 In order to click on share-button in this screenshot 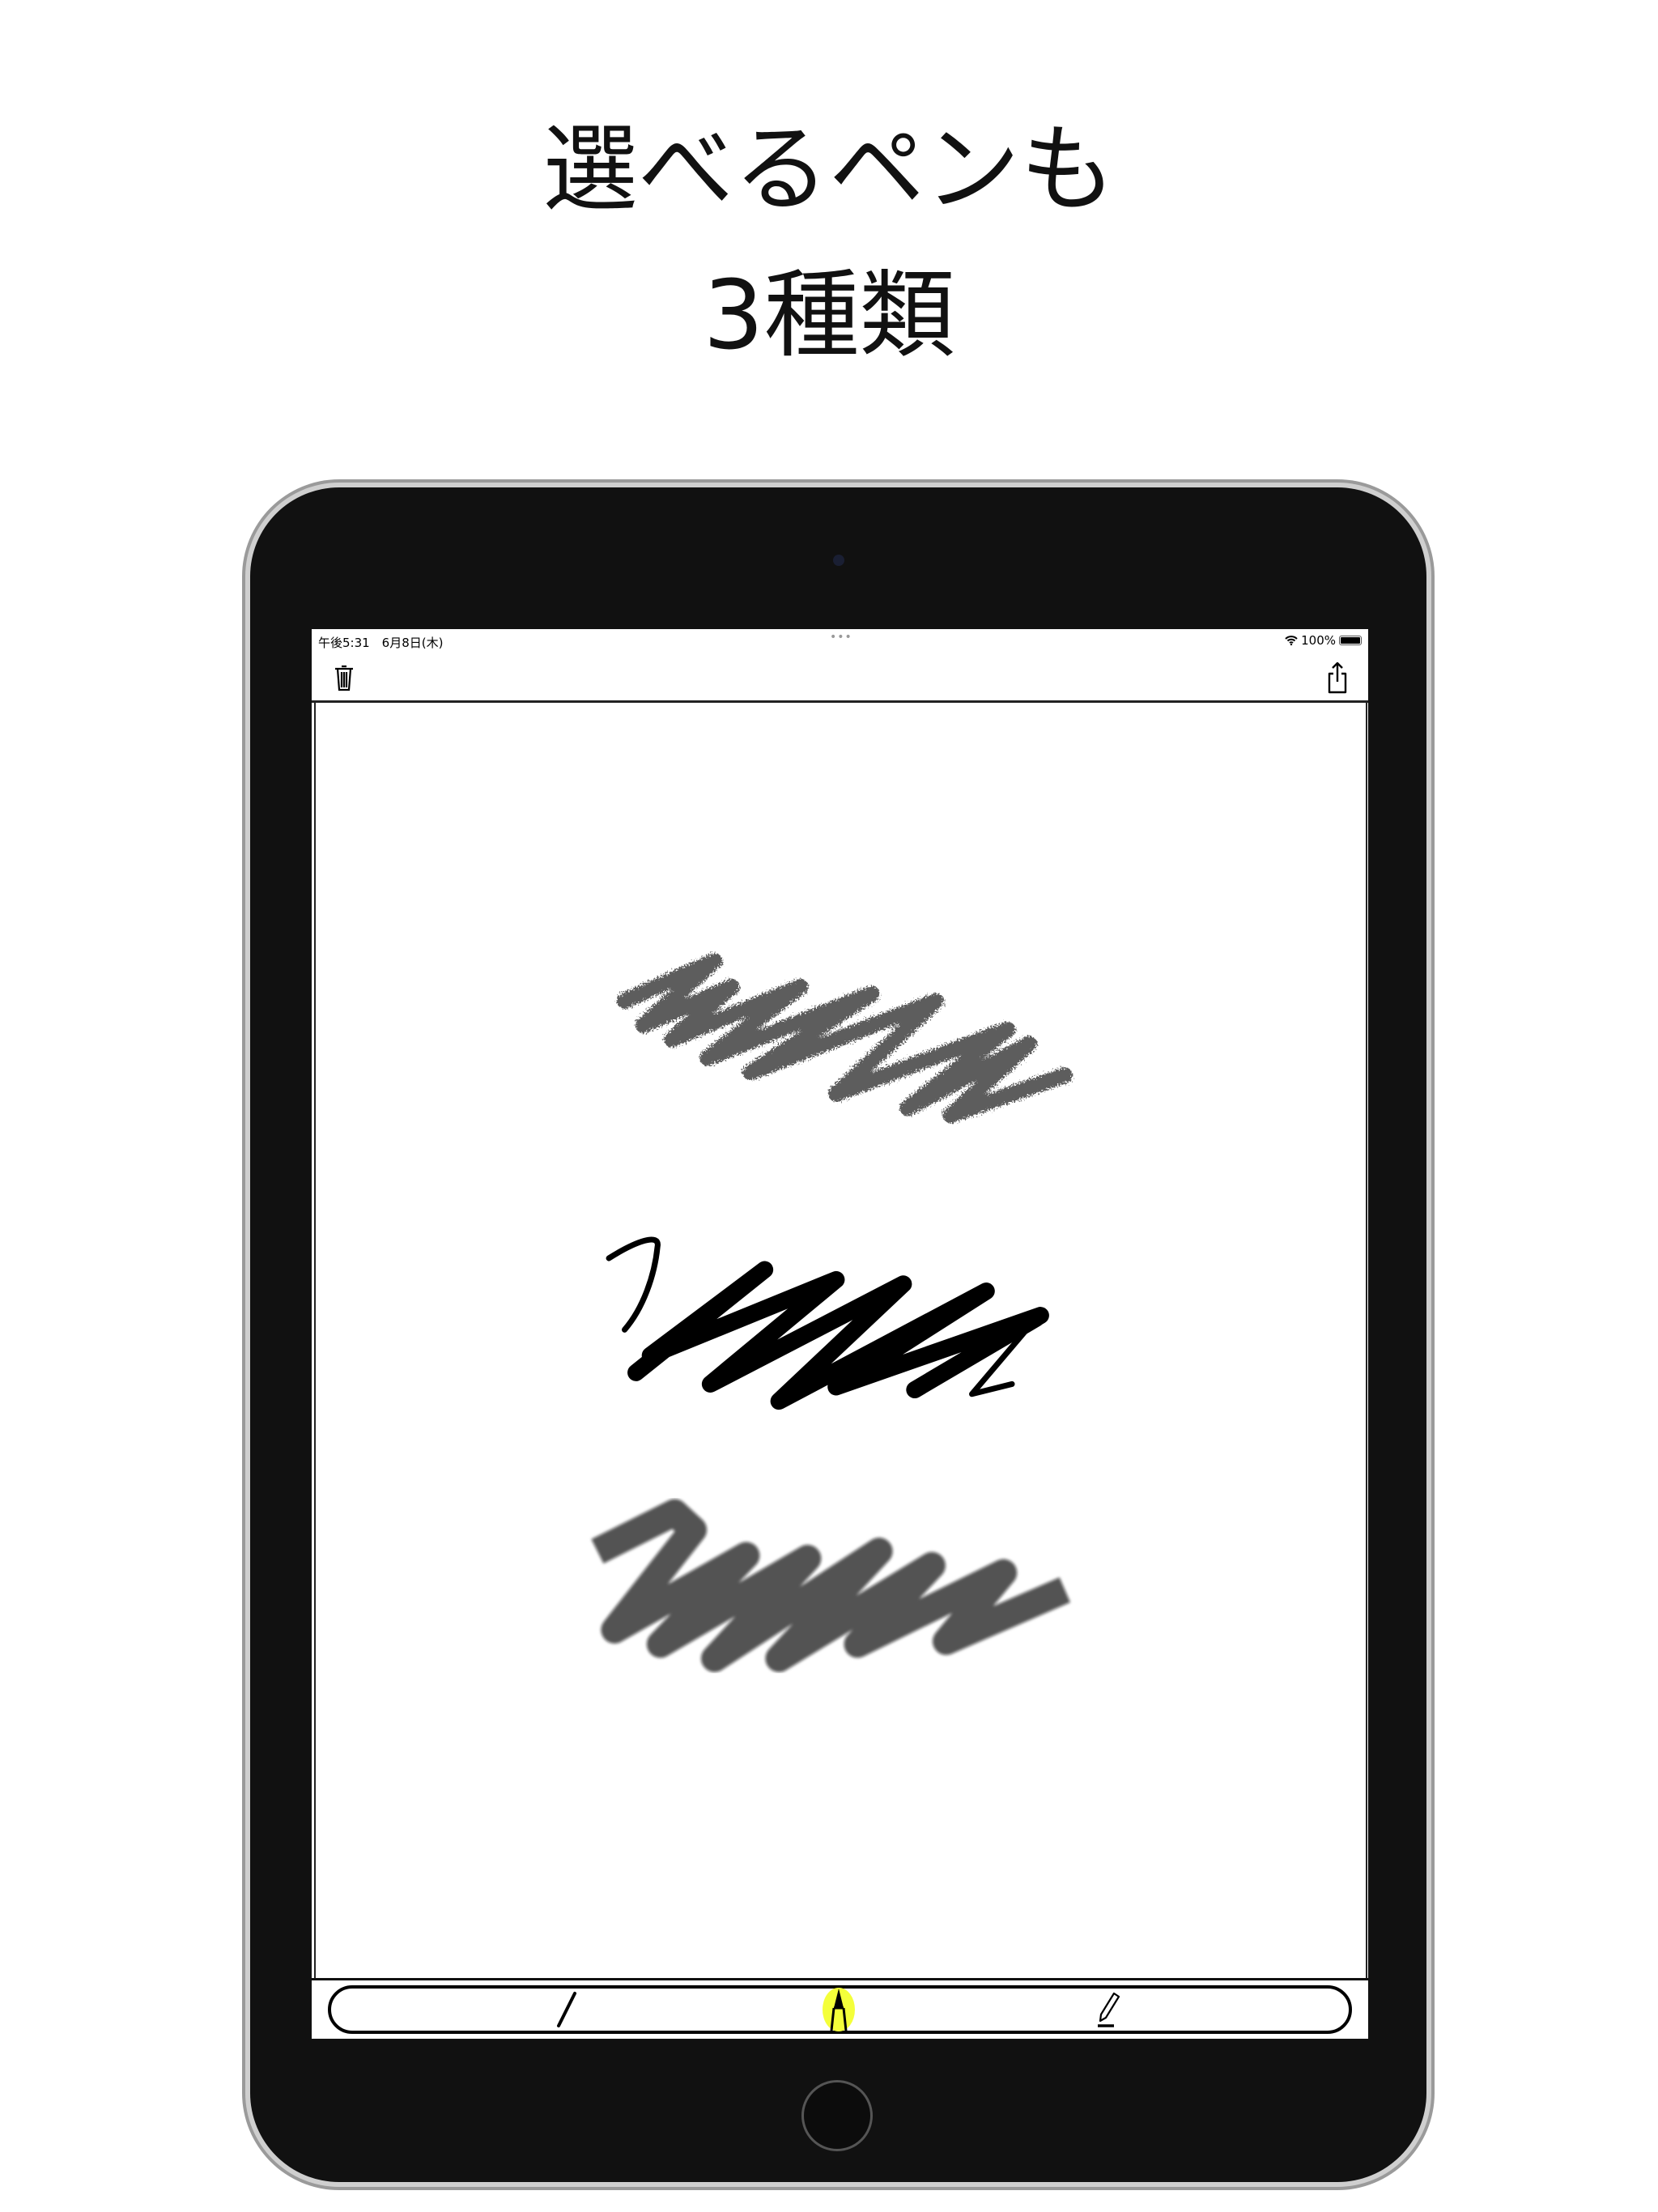, I will do `click(1337, 678)`.